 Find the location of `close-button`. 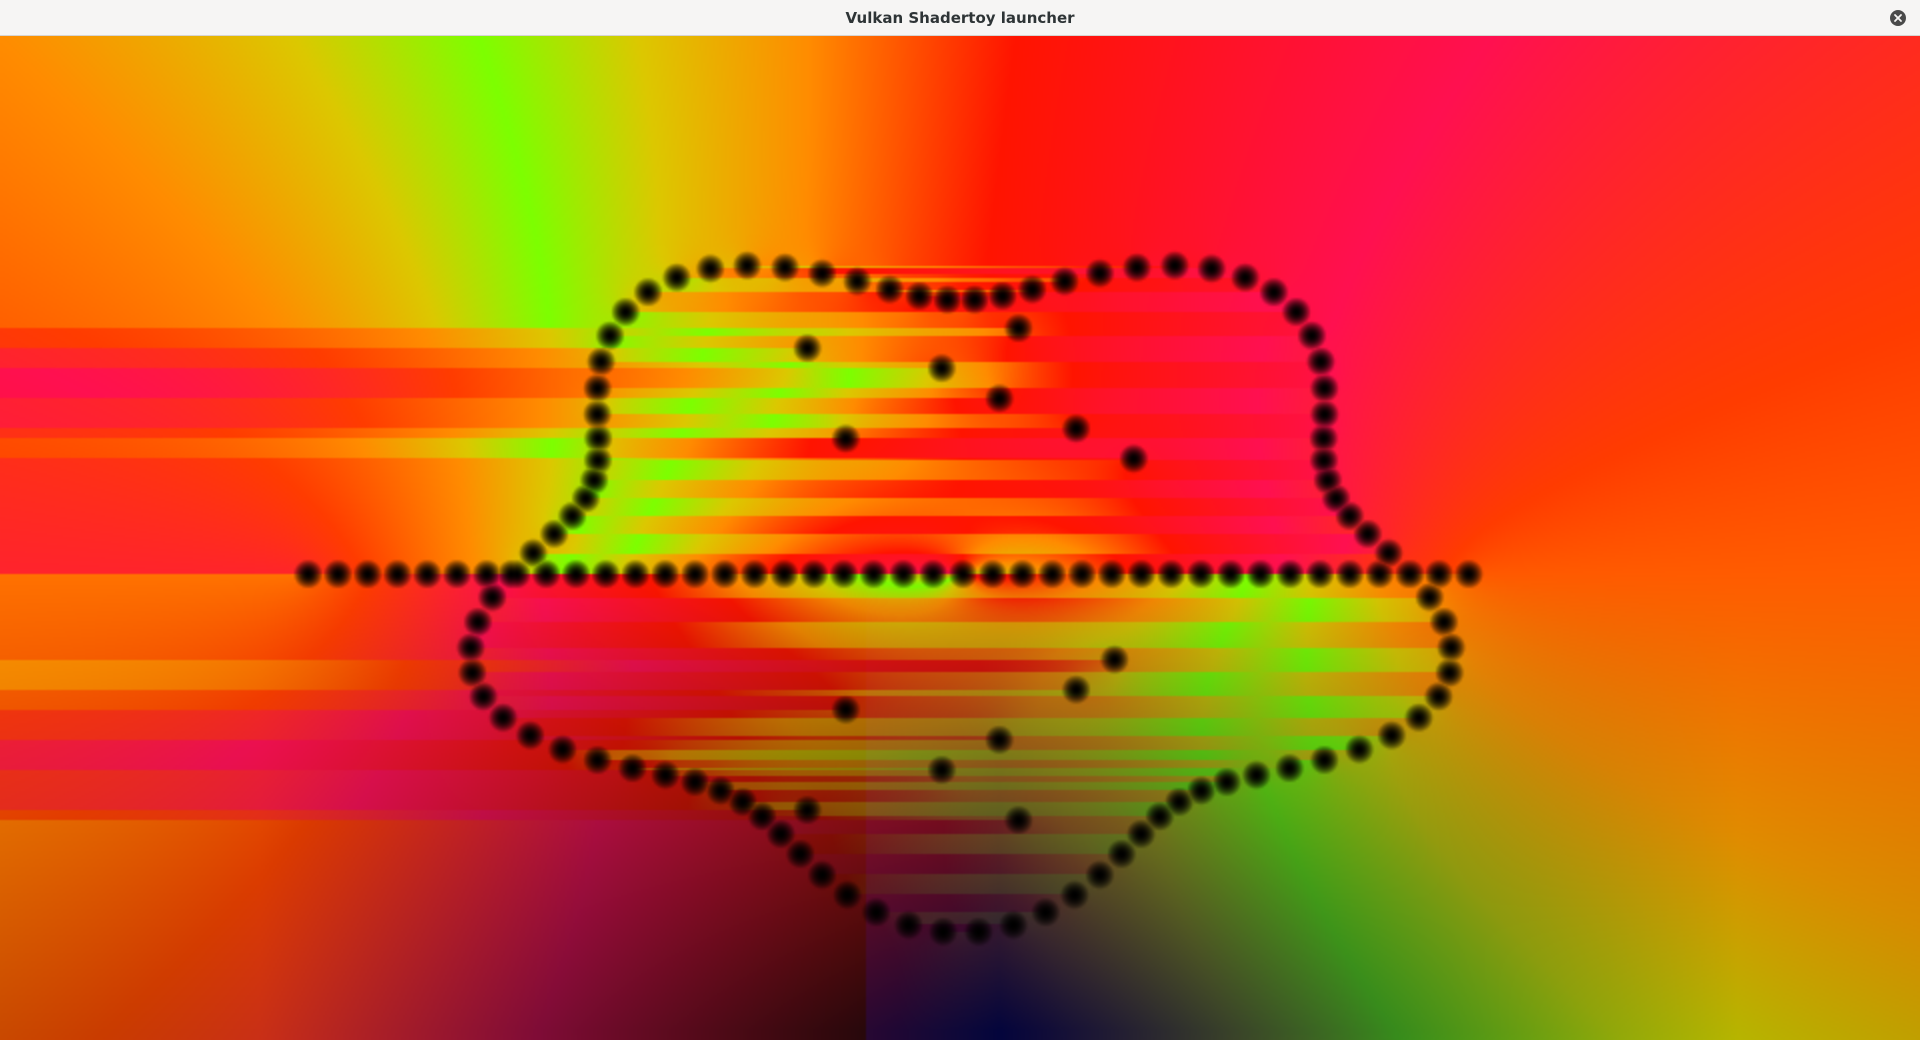

close-button is located at coordinates (1898, 18).